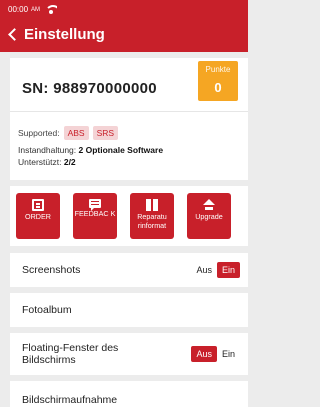 The width and height of the screenshot is (320, 407). What do you see at coordinates (218, 87) in the screenshot?
I see `points-value: 0` at bounding box center [218, 87].